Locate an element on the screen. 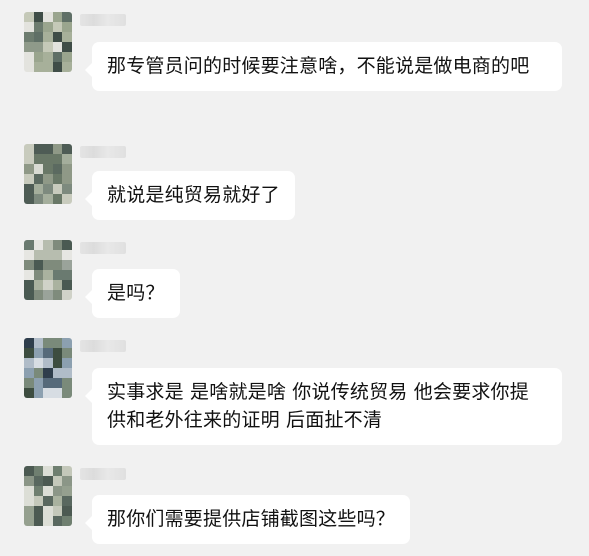 The width and height of the screenshot is (589, 556). message-bubble: 是吗？ is located at coordinates (132, 293).